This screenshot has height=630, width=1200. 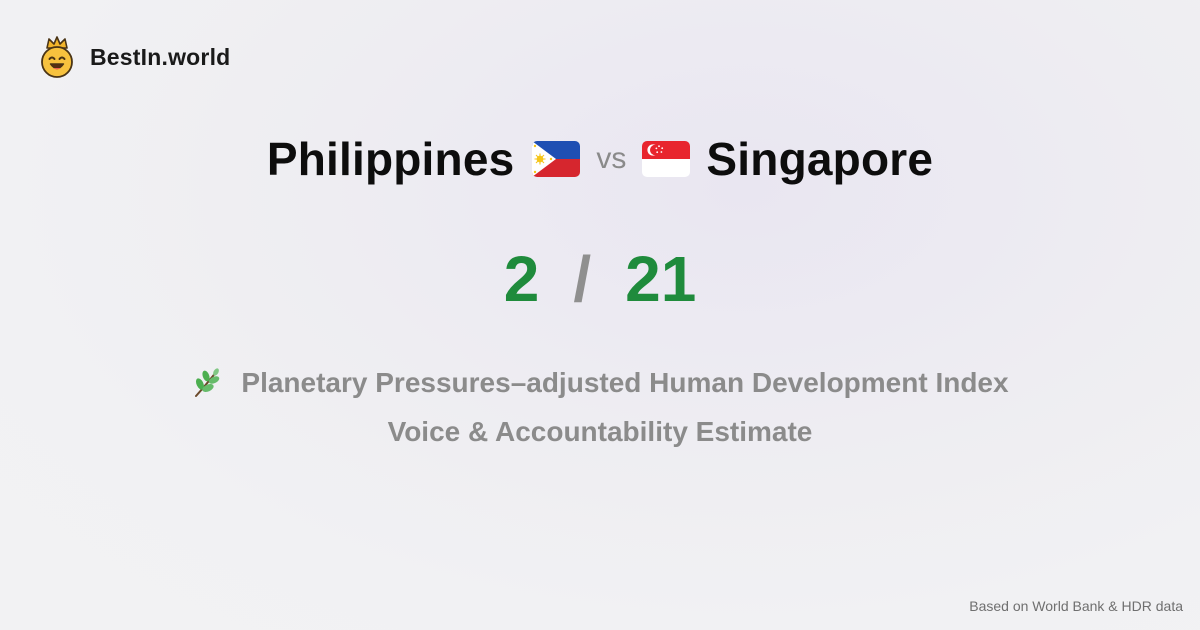 I want to click on singapore-flag-icon, so click(x=666, y=159).